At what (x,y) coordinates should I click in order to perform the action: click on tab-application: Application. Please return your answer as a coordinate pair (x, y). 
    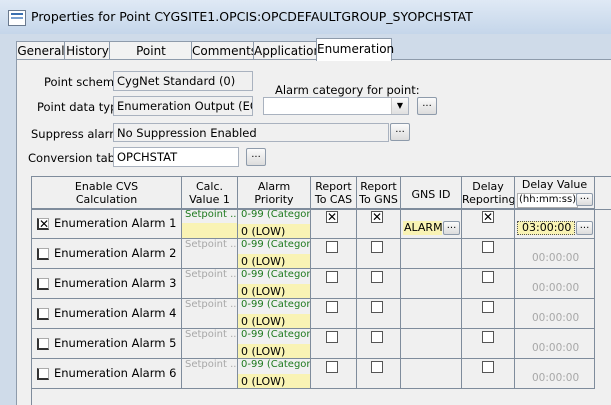
    Looking at the image, I should click on (287, 50).